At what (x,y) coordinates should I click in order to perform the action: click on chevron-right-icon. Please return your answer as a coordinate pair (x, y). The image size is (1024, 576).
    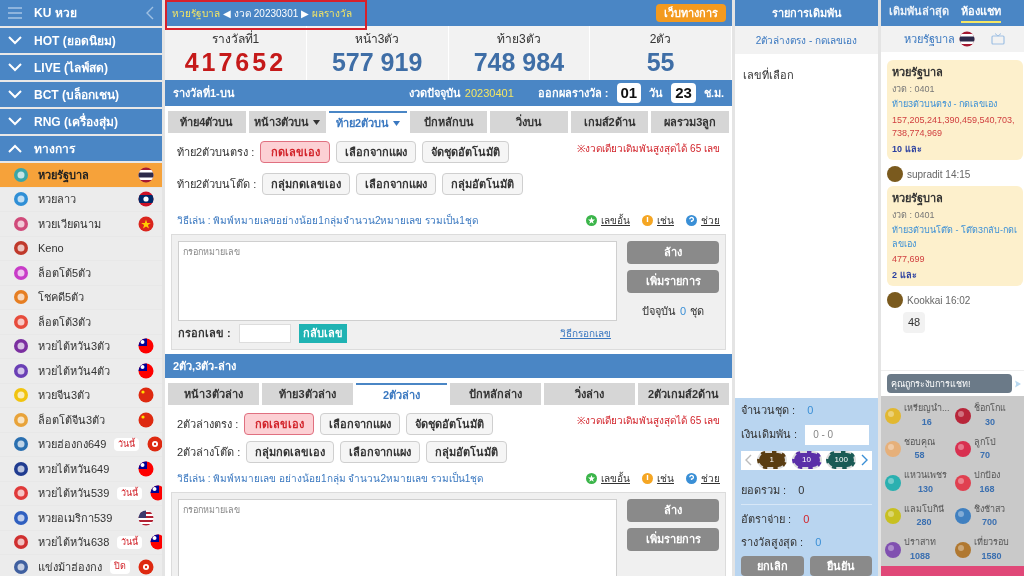
    Looking at the image, I should click on (864, 460).